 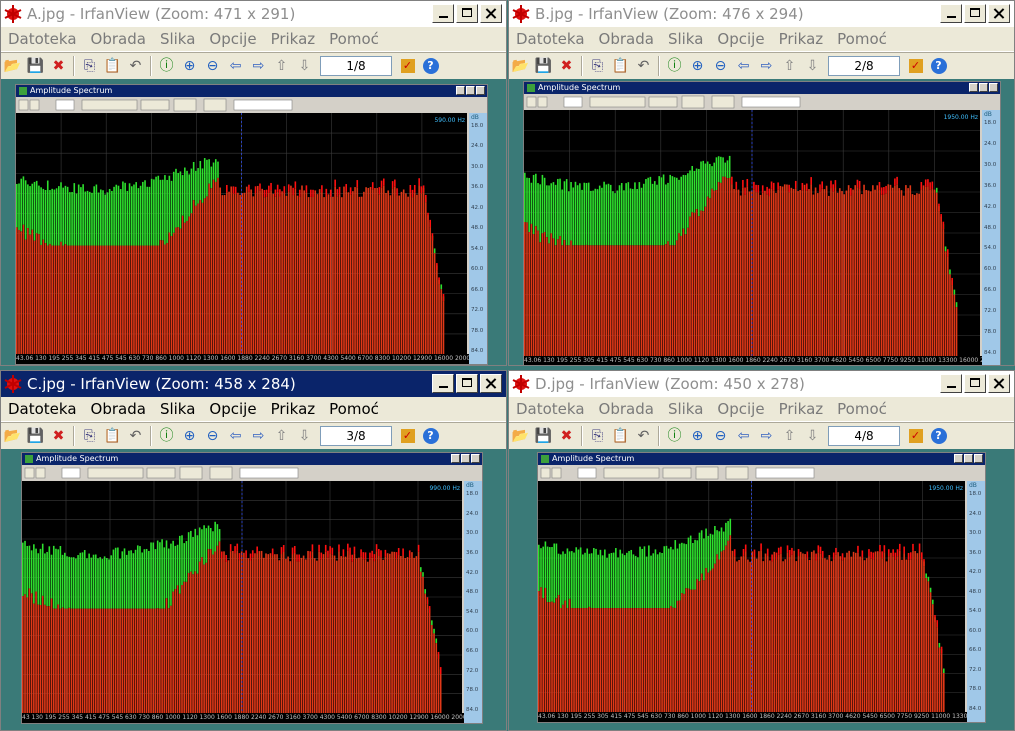 What do you see at coordinates (253, 14) in the screenshot?
I see `title-bar: A.jpg - IrfanView (Zoom: 471 x 291)` at bounding box center [253, 14].